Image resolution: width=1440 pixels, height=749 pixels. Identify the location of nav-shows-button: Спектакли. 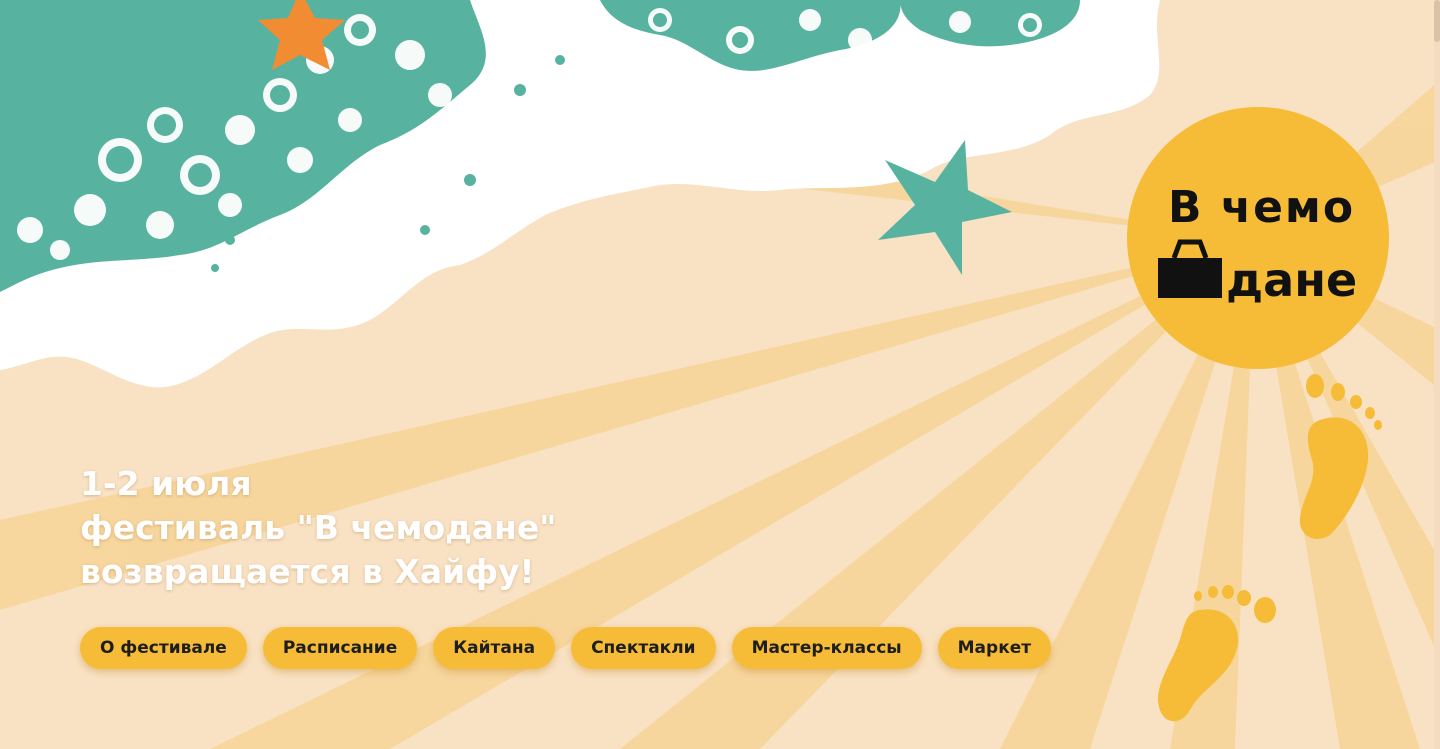
(643, 648).